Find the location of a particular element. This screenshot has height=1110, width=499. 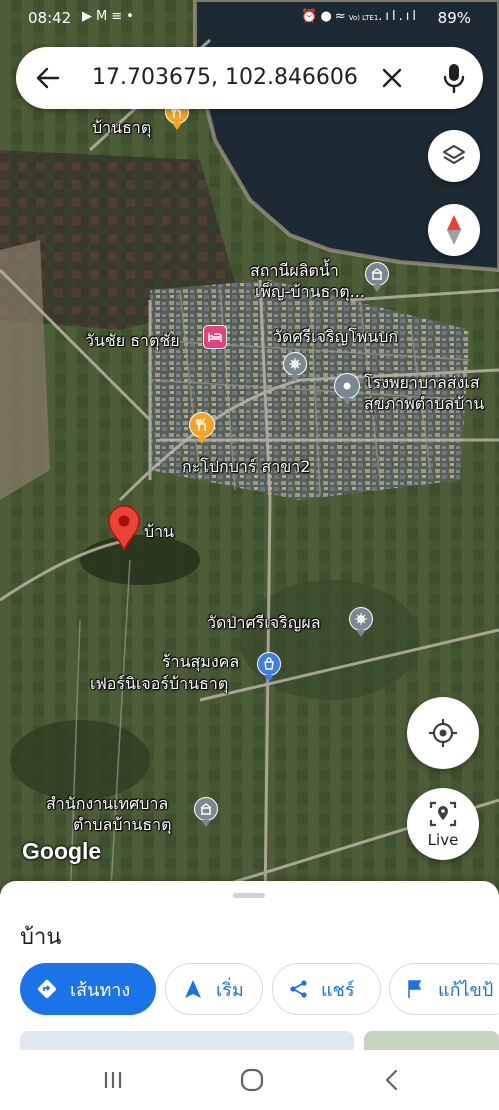

map-label-hospital-2: สุขภาพตำบลบ้าน is located at coordinates (424, 403).